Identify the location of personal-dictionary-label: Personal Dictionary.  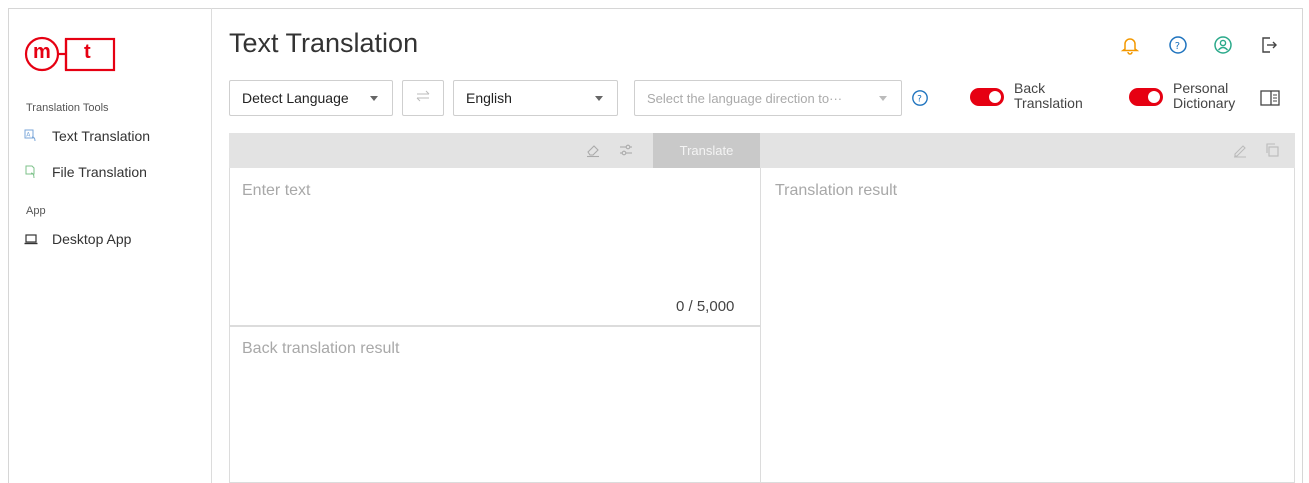
(1204, 96).